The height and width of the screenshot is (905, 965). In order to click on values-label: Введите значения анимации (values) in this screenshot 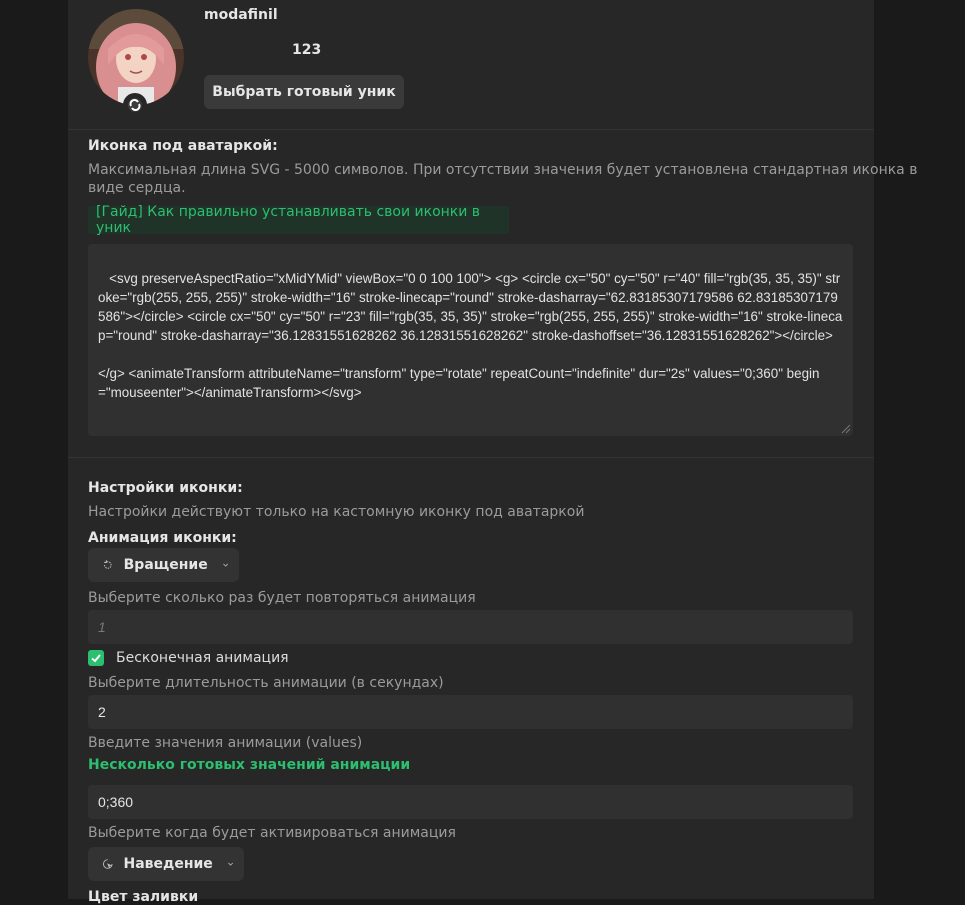, I will do `click(225, 743)`.